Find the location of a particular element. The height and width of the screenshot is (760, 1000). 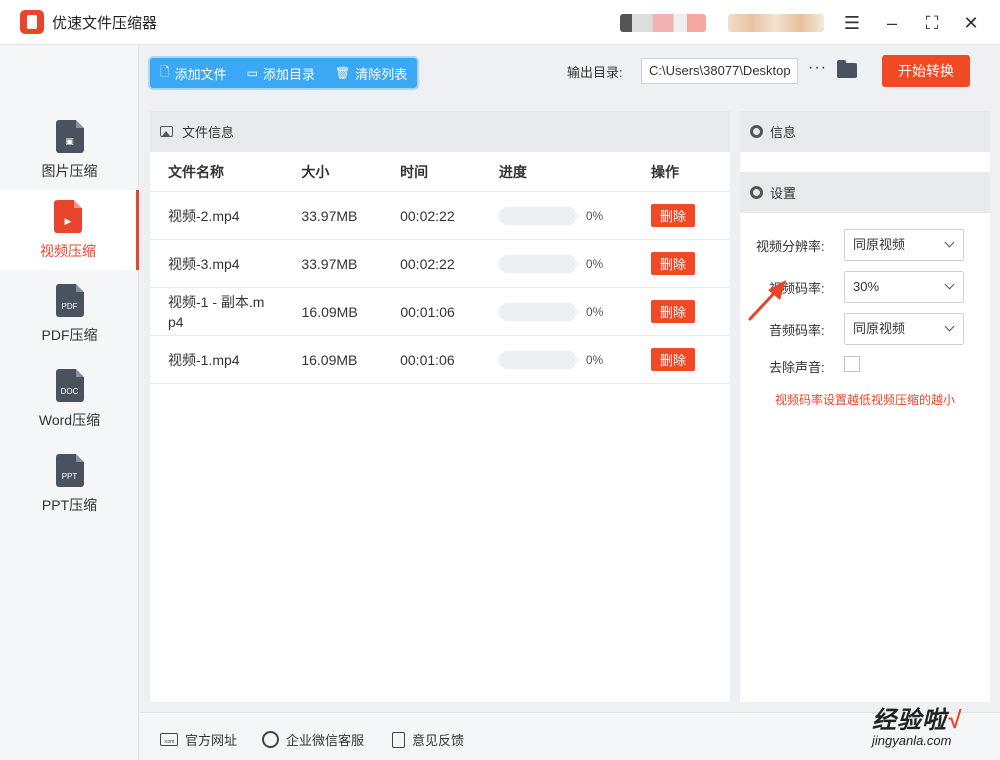

sidebar-item-label: 视频压缩 is located at coordinates (68, 250).